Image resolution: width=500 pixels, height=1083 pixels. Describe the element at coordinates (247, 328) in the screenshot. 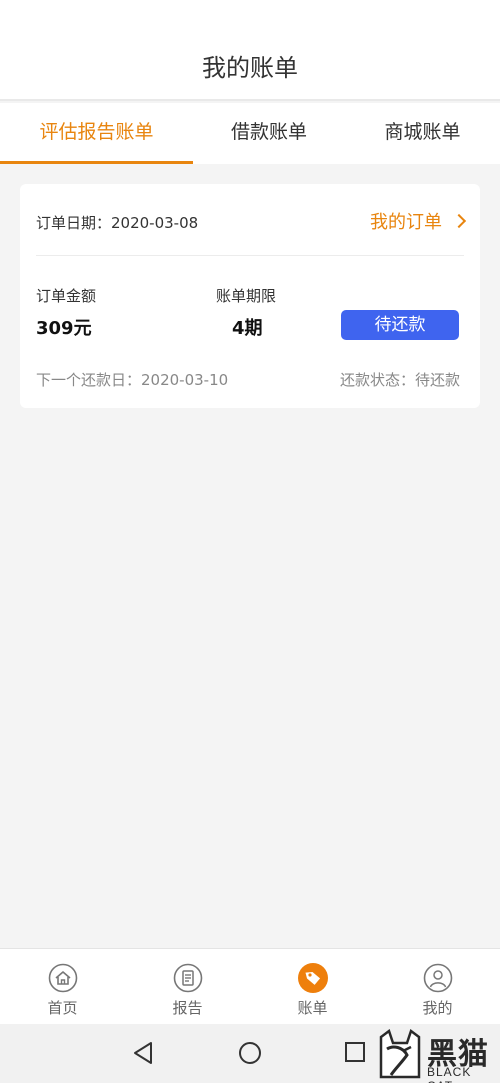

I see `bill-period-value: 4期` at that location.